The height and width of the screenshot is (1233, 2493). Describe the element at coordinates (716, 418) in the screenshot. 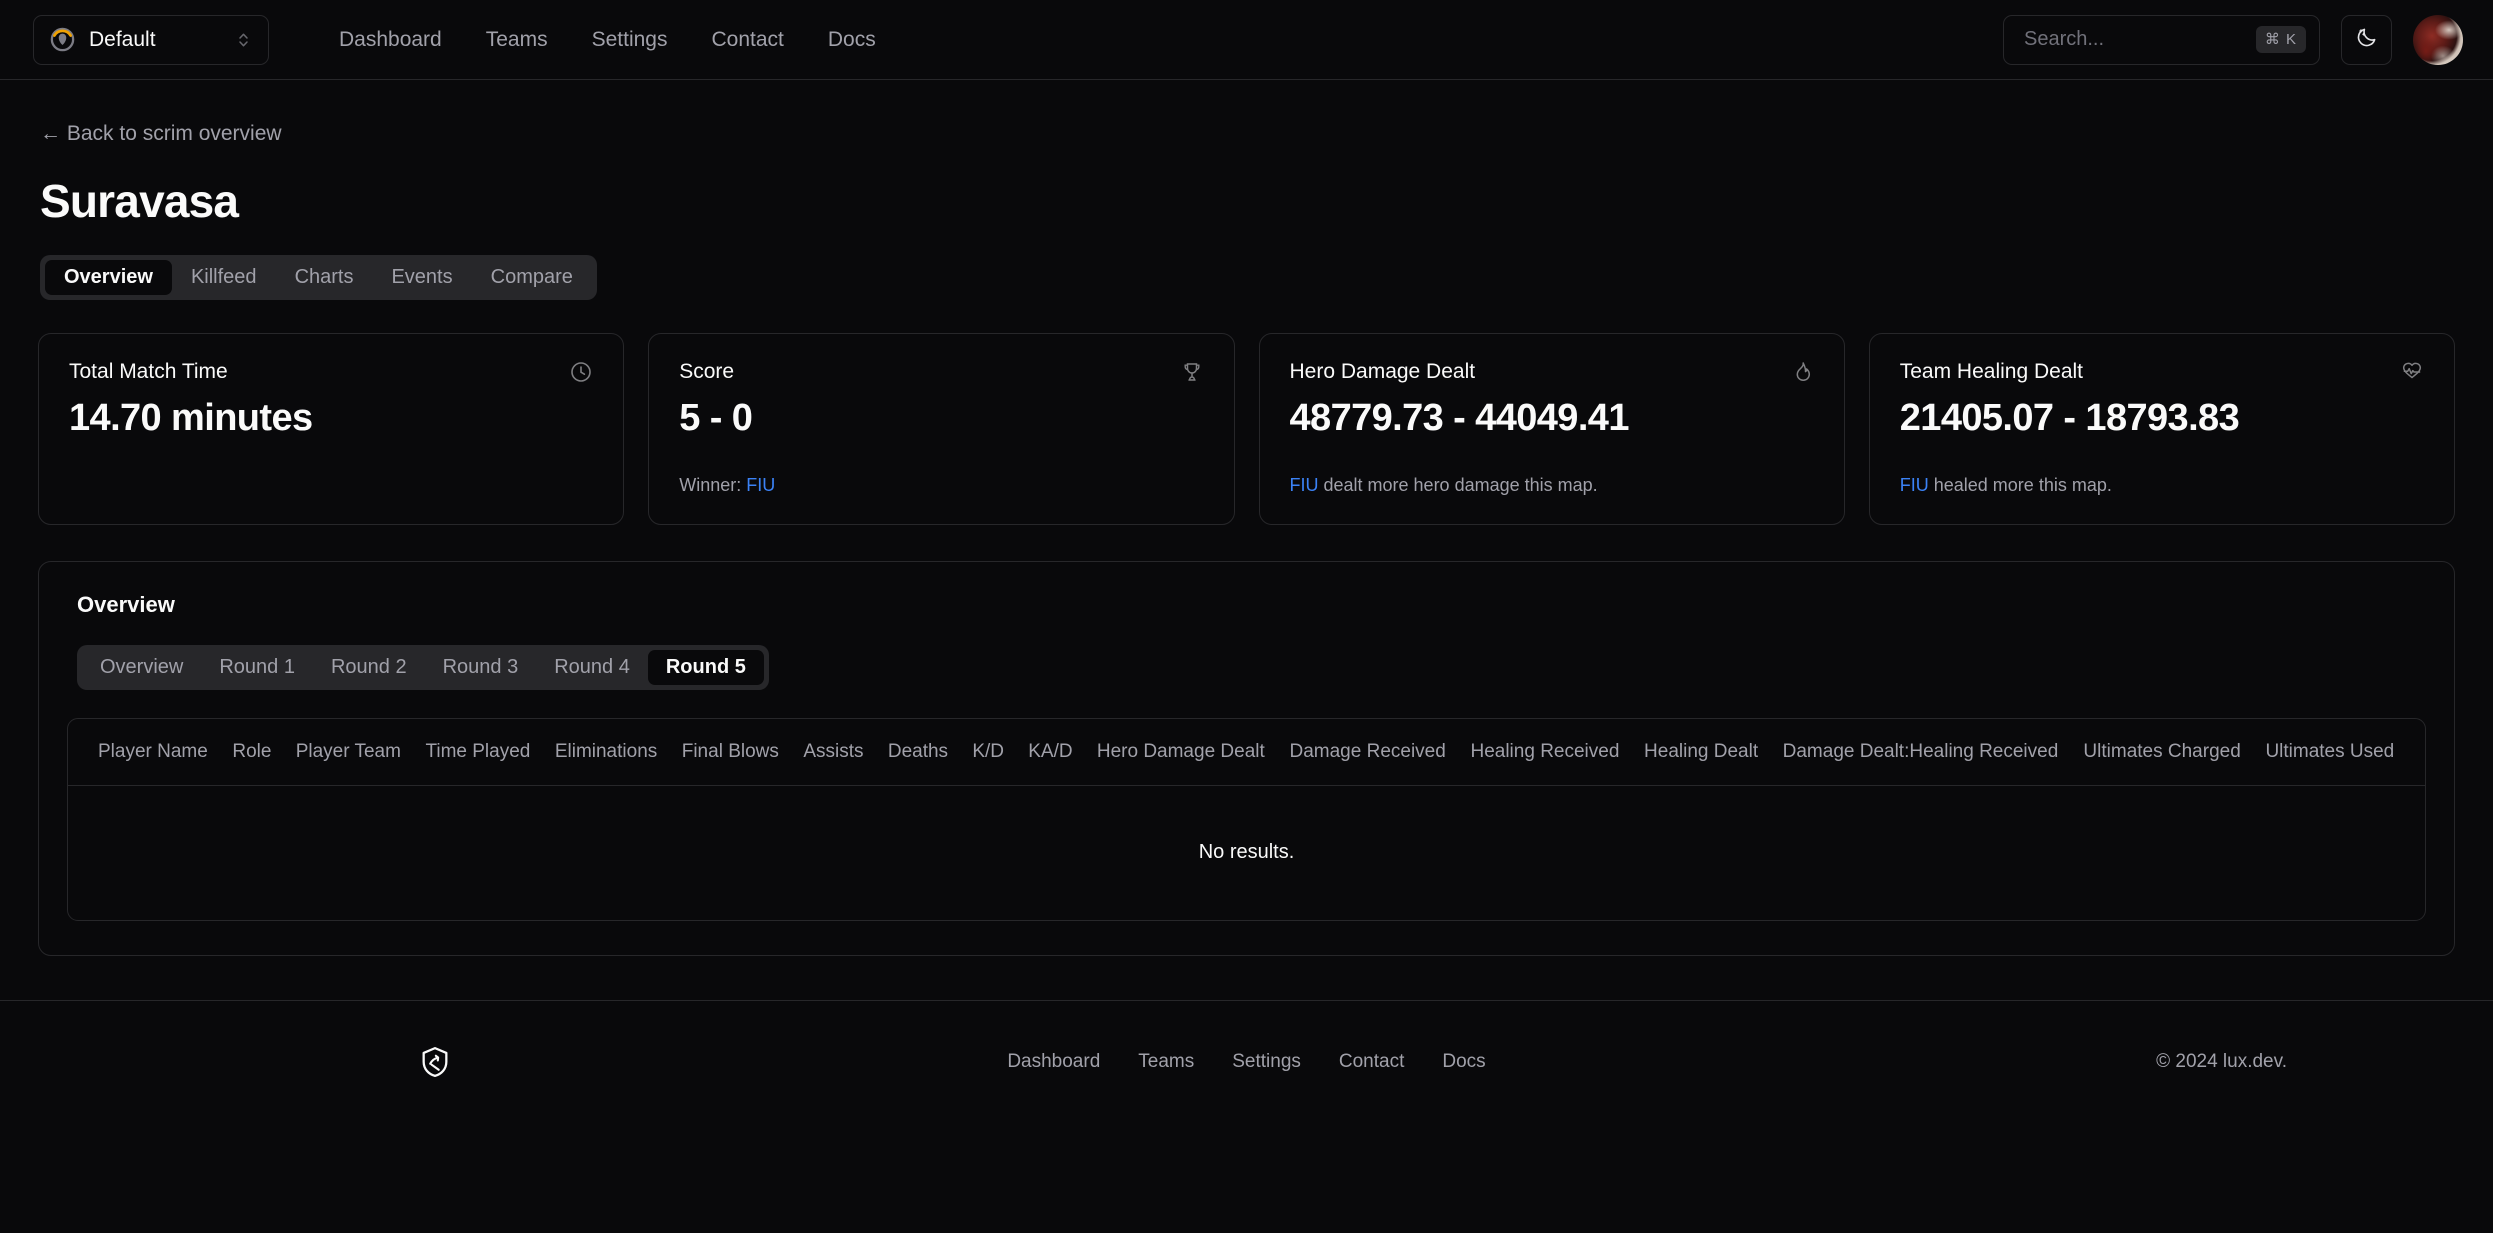

I see `stat-value: 5 - 0` at that location.